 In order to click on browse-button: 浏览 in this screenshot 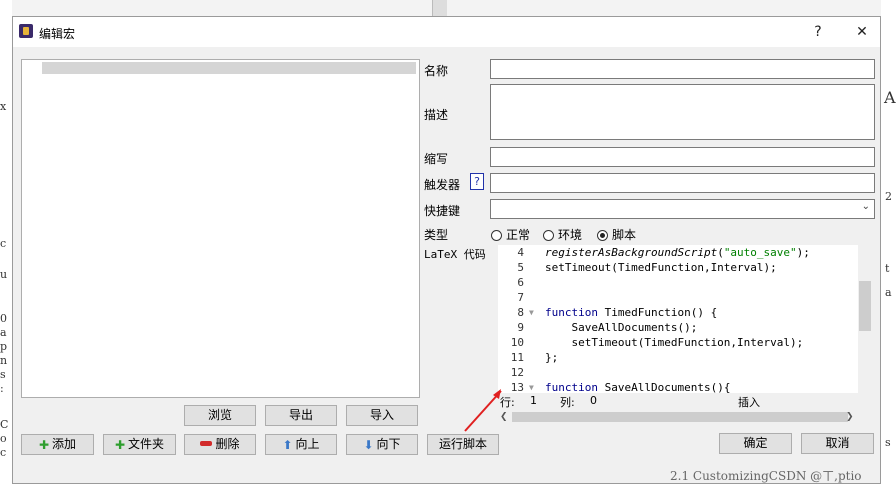, I will do `click(220, 415)`.